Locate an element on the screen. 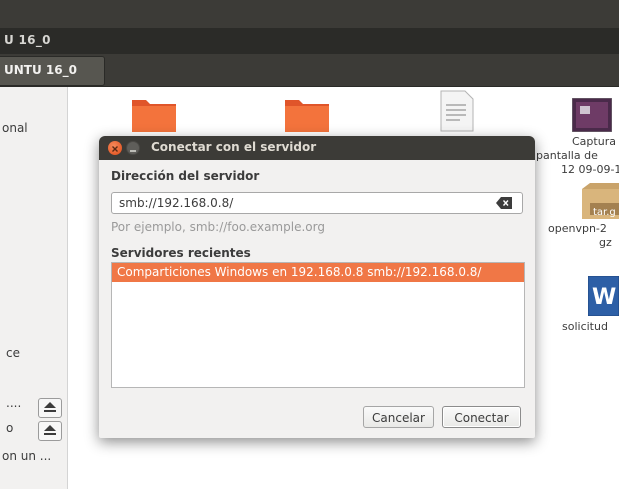 Image resolution: width=619 pixels, height=489 pixels. file-label: gz is located at coordinates (605, 242).